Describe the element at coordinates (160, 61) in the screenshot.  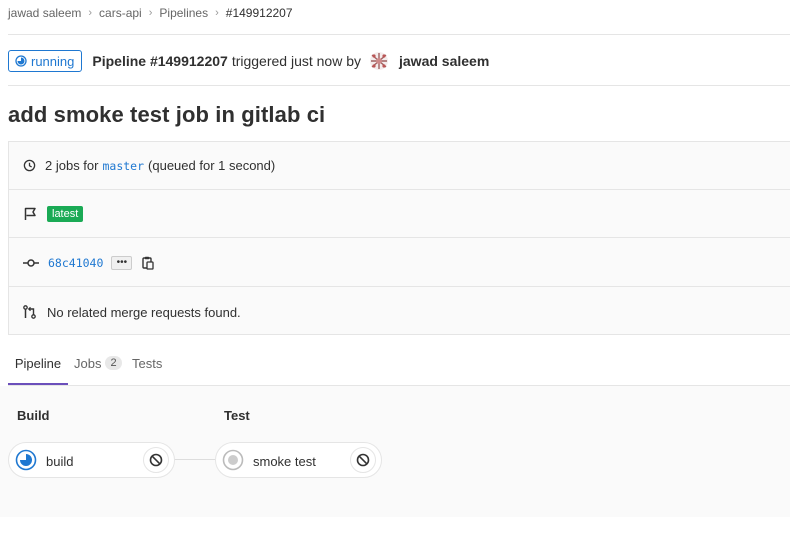
I see `pipeline-id: Pipeline #149912207` at that location.